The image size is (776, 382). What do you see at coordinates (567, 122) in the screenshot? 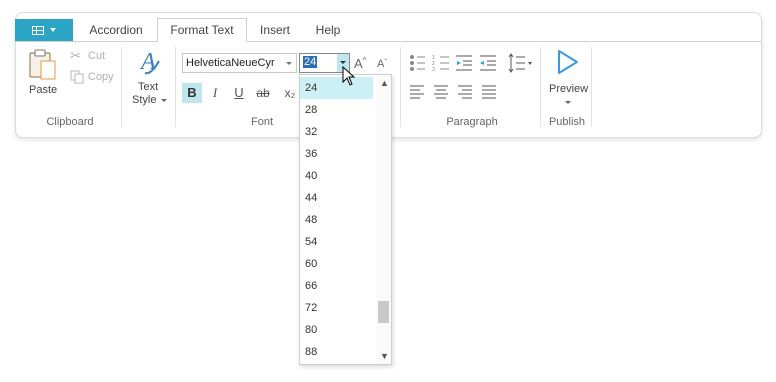
I see `group-publish-label: Publish` at bounding box center [567, 122].